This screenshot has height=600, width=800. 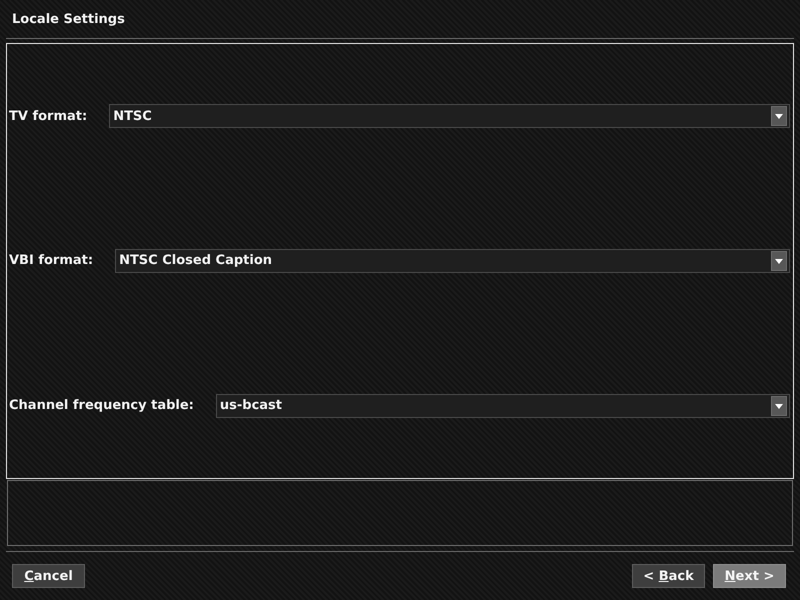 I want to click on field-label: VBI format:, so click(x=51, y=260).